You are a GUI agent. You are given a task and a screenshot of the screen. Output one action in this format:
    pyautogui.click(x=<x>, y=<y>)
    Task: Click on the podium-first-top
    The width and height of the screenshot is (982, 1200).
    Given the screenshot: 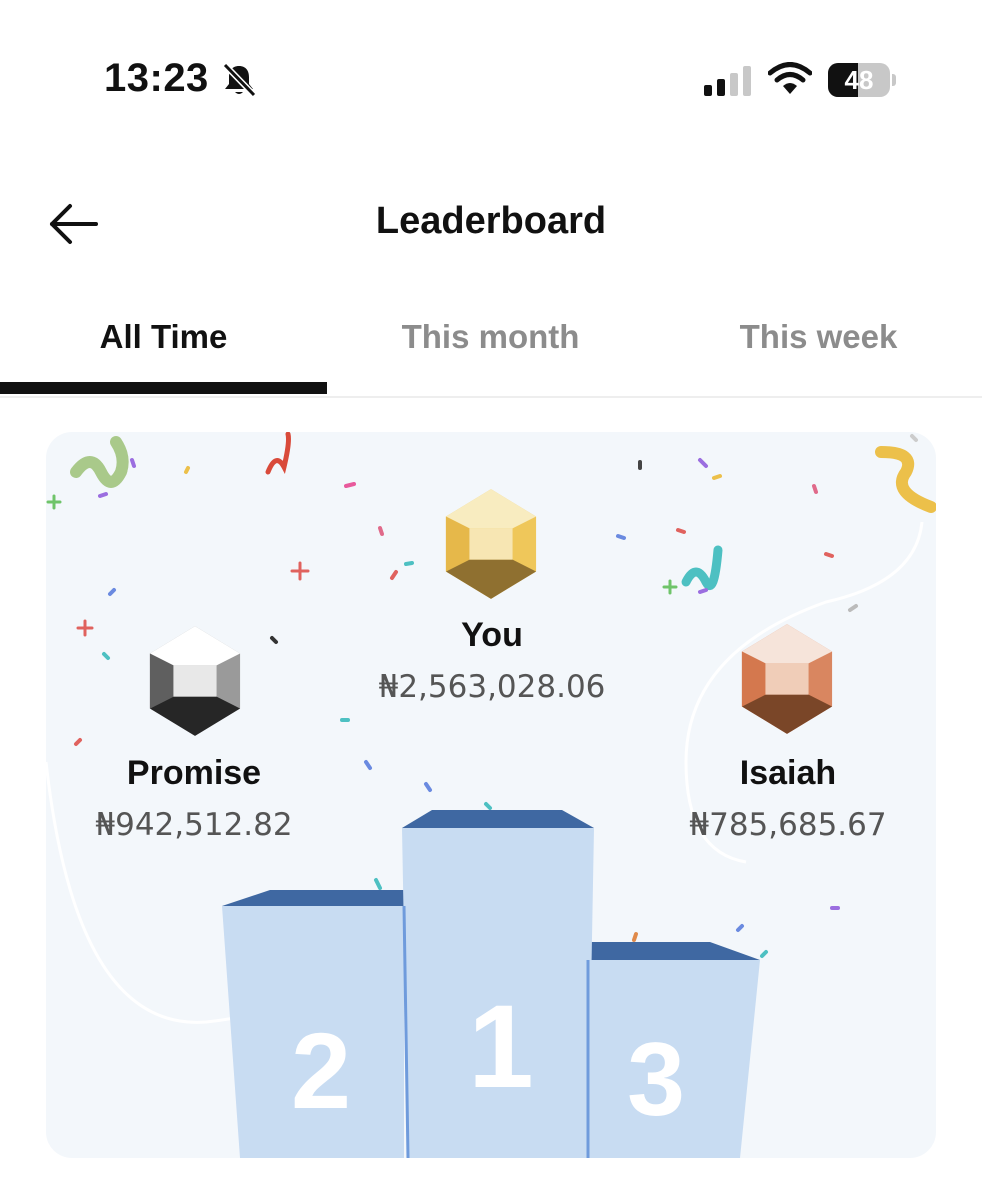 What is the action you would take?
    pyautogui.click(x=498, y=819)
    